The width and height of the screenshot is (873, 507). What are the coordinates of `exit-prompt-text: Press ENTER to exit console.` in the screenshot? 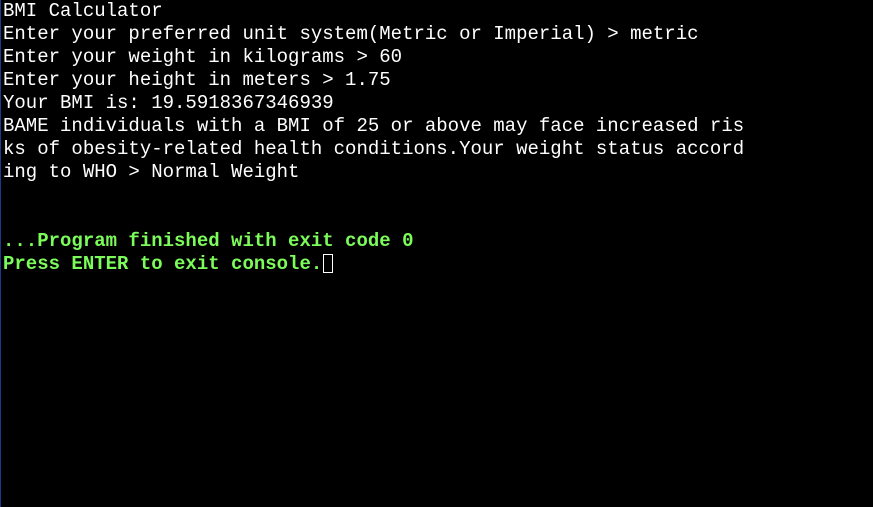 It's located at (163, 264).